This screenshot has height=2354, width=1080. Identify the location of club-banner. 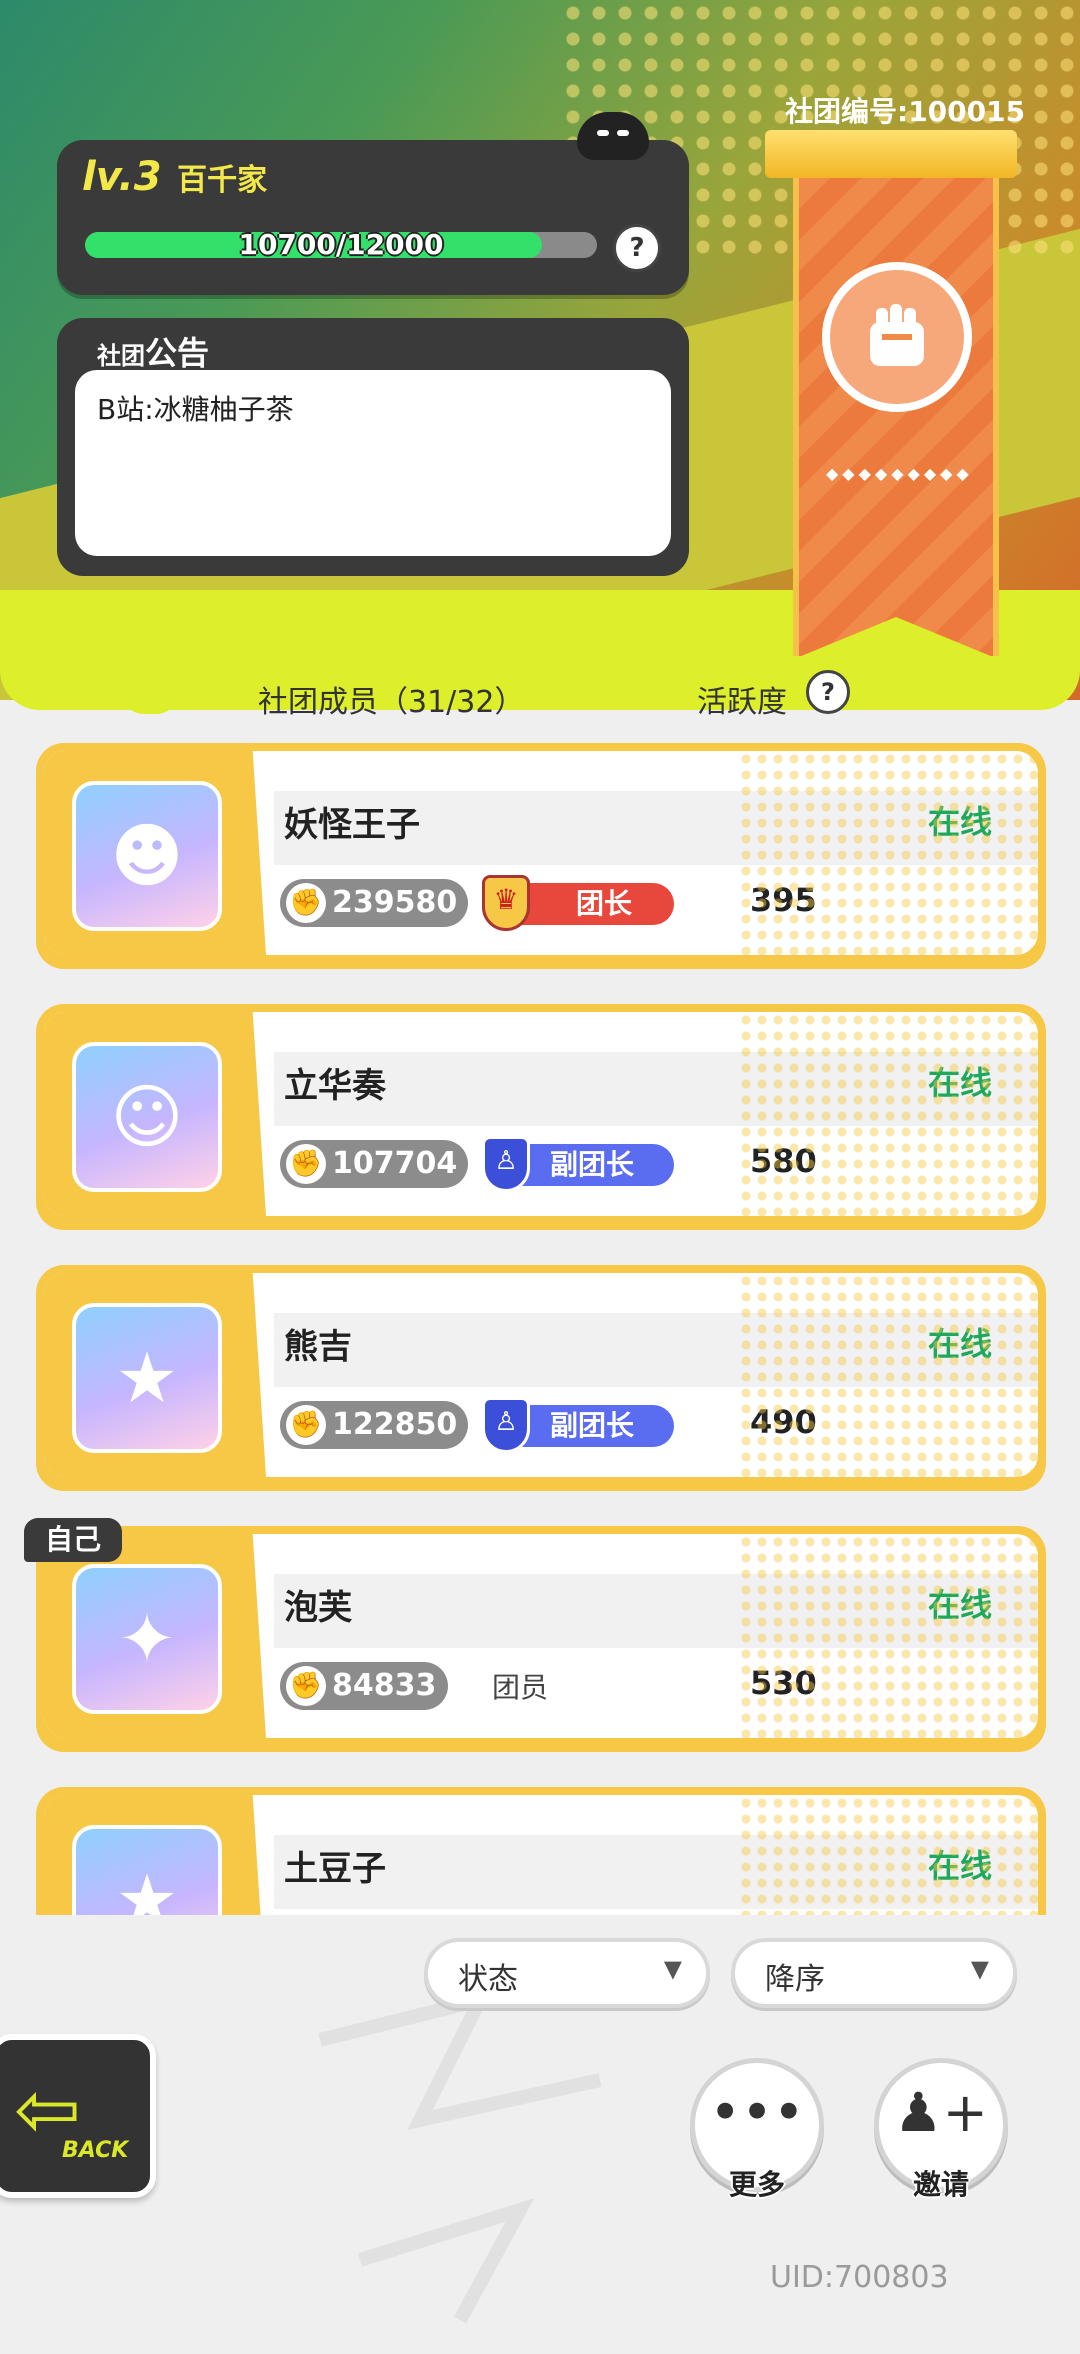
(896, 417).